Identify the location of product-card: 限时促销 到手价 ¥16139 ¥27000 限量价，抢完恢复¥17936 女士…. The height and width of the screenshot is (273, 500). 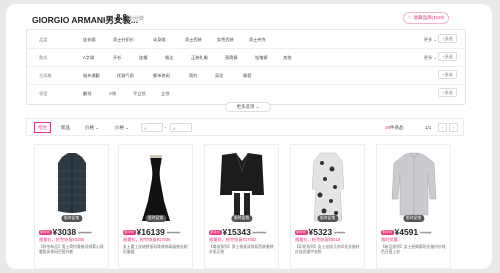
(155, 206).